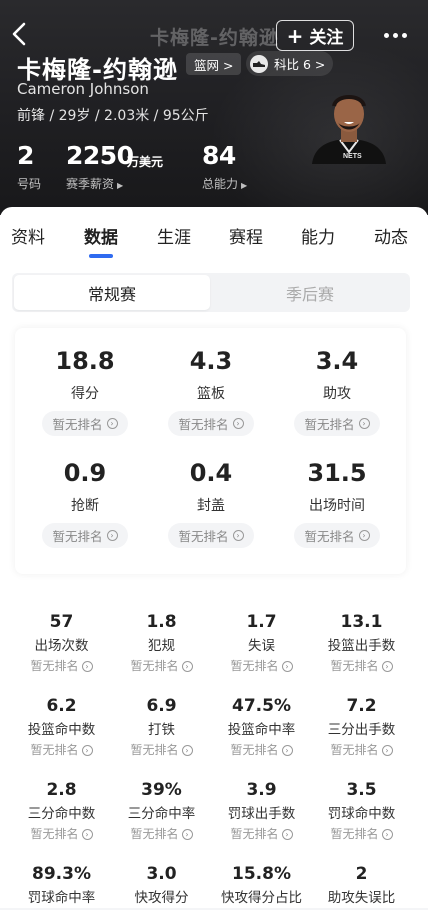 The width and height of the screenshot is (428, 910). What do you see at coordinates (220, 184) in the screenshot?
I see `rating-label: 总能力` at bounding box center [220, 184].